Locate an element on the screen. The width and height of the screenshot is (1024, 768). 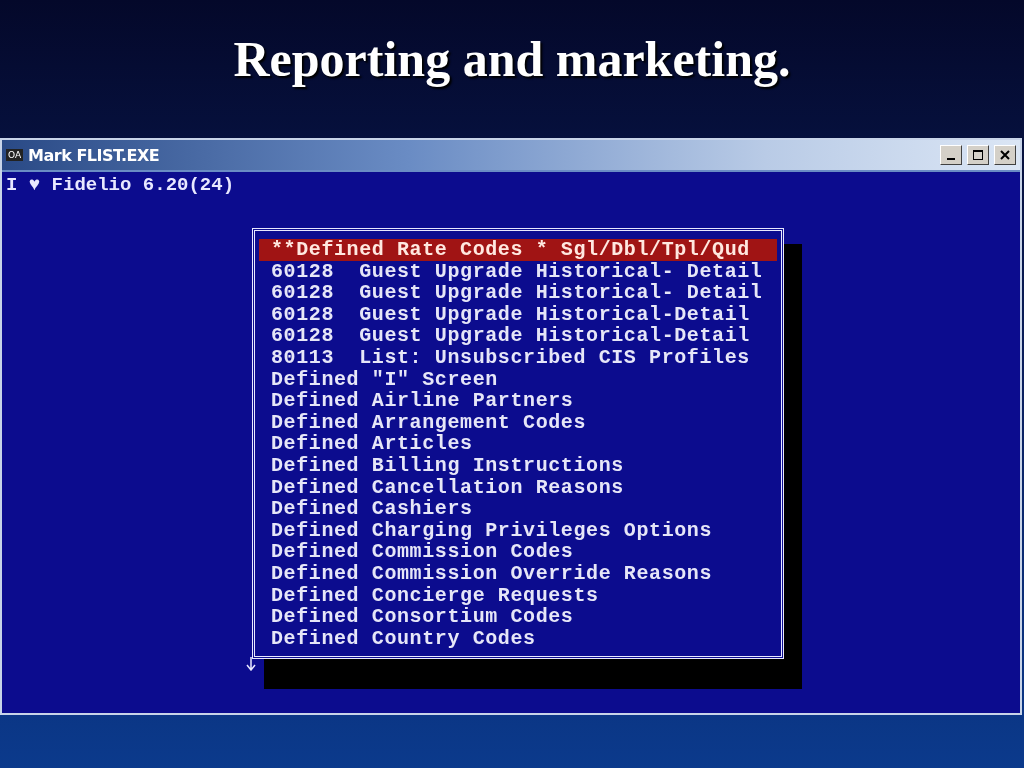
menu-item: Defined "I" Screen is located at coordinates (518, 379).